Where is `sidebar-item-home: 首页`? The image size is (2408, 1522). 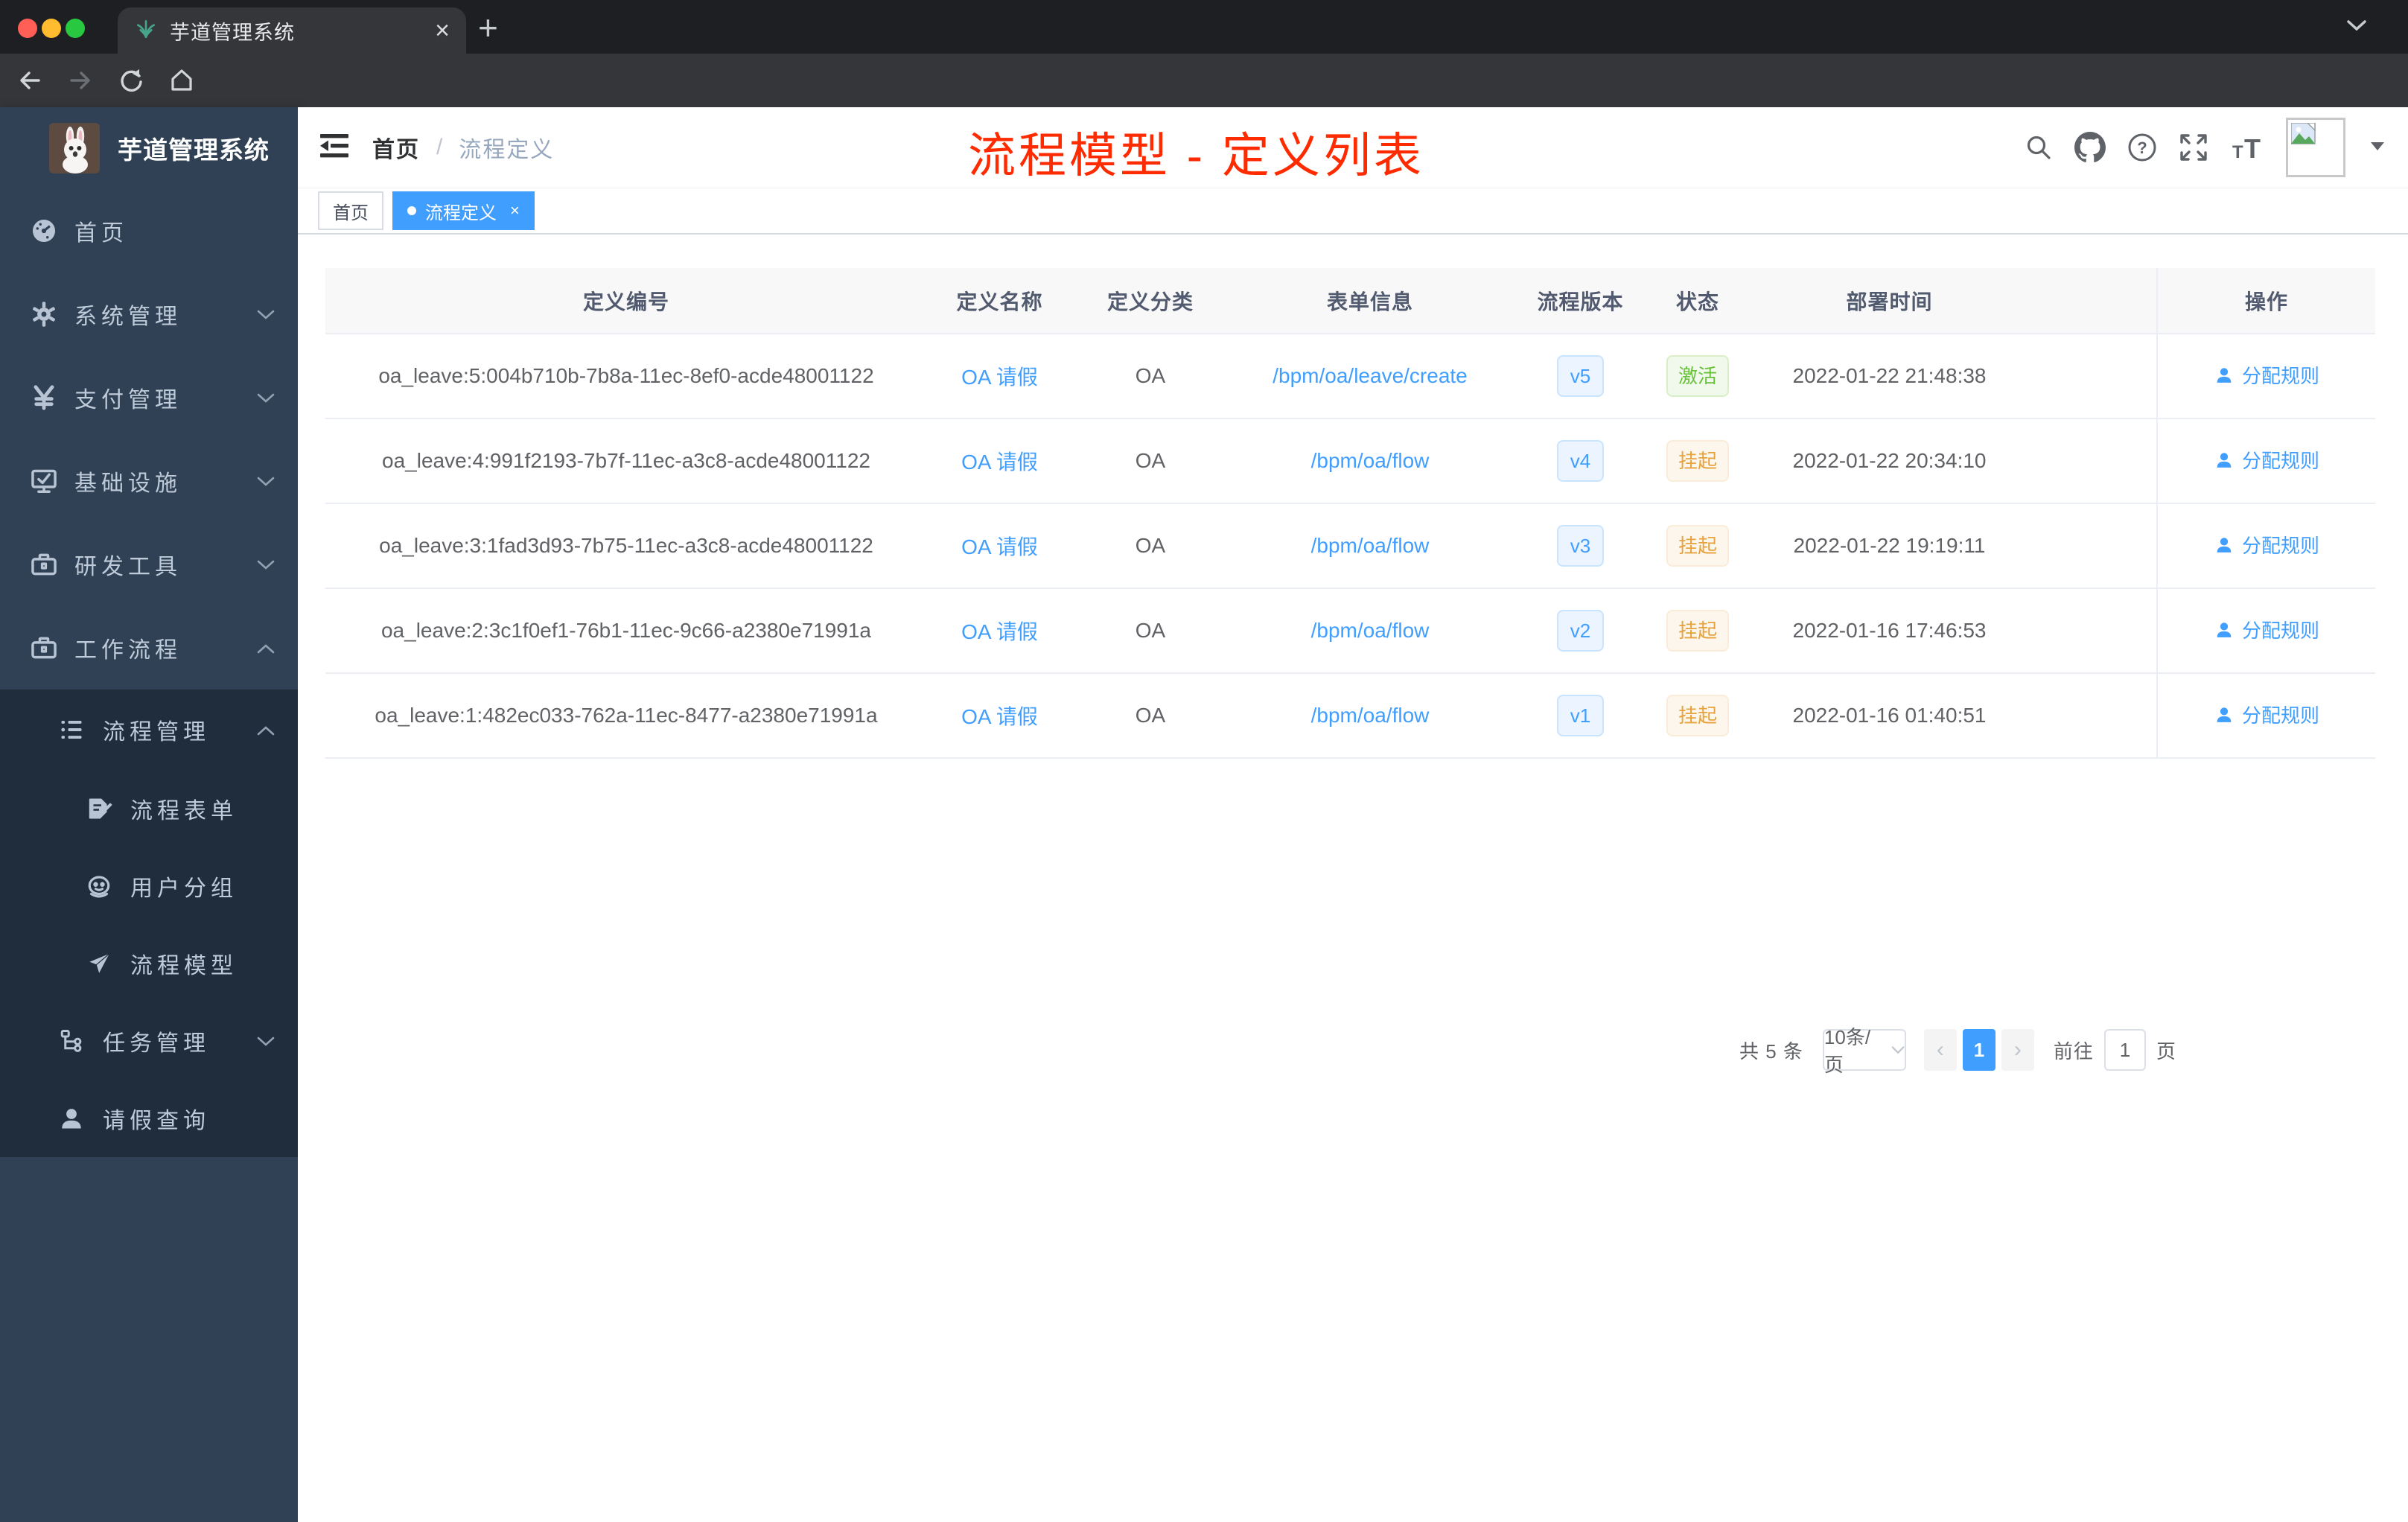 sidebar-item-home: 首页 is located at coordinates (149, 231).